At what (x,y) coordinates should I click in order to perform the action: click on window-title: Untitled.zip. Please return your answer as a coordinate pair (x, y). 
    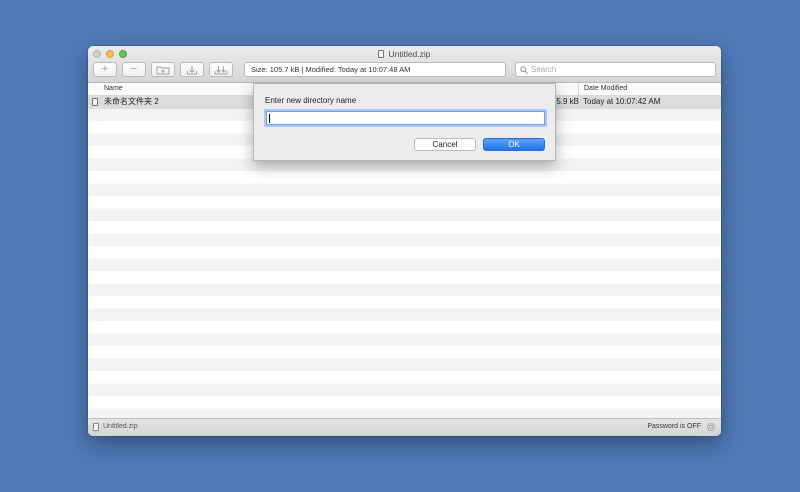
    Looking at the image, I should click on (404, 54).